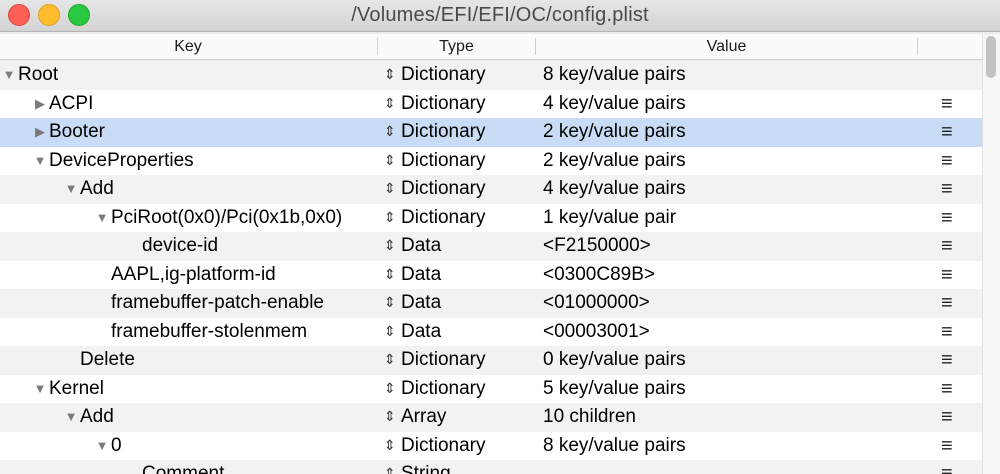 The image size is (1000, 474). Describe the element at coordinates (209, 332) in the screenshot. I see `row-key: framebuffer-stolenmem` at that location.